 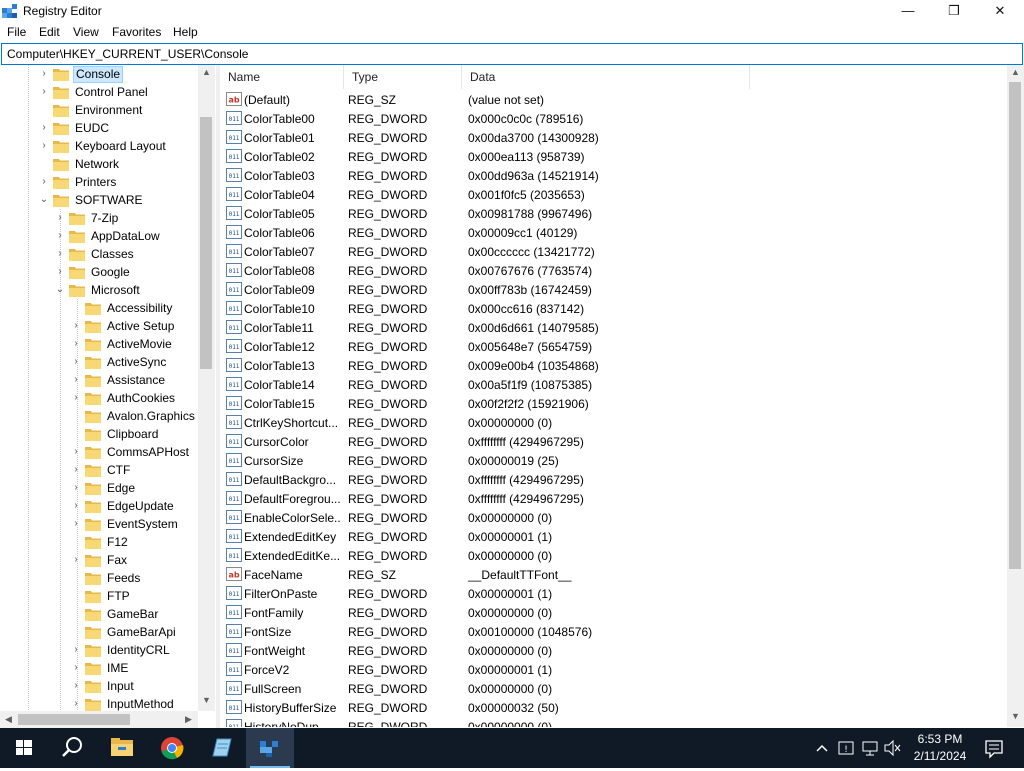 What do you see at coordinates (148, 452) in the screenshot?
I see `tree-node-label: CommsAPHost` at bounding box center [148, 452].